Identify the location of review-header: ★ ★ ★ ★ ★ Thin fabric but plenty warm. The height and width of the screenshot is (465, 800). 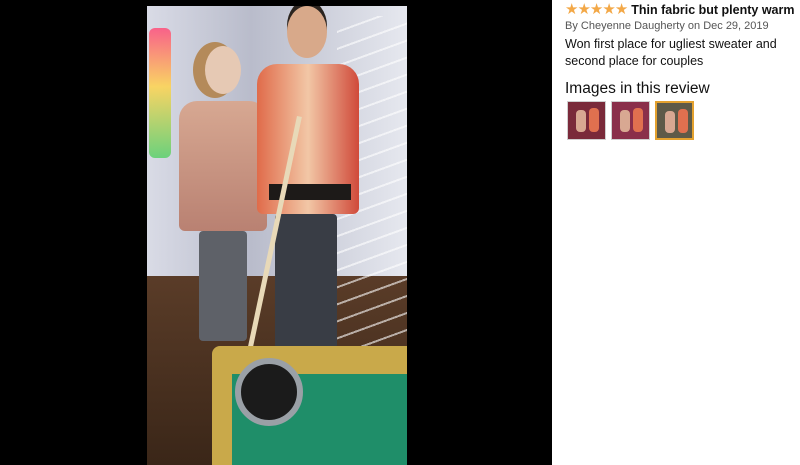
(680, 9).